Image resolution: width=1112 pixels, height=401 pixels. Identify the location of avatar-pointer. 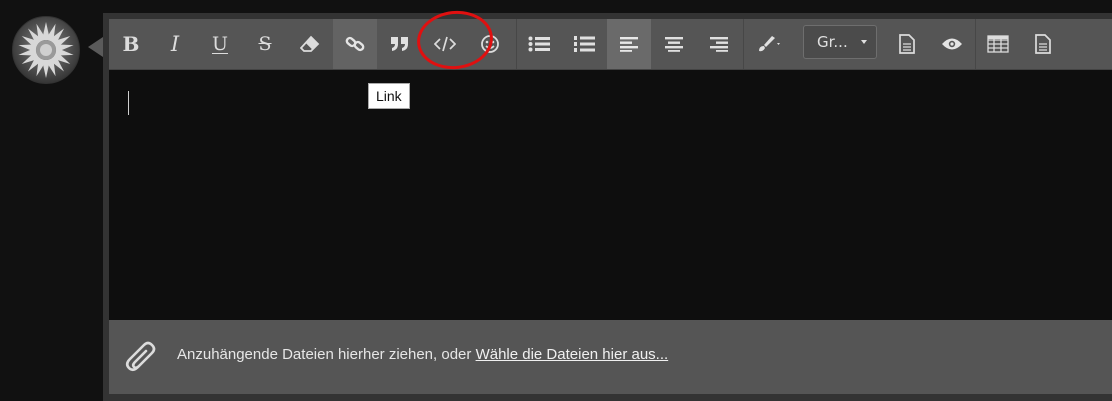
(95, 47).